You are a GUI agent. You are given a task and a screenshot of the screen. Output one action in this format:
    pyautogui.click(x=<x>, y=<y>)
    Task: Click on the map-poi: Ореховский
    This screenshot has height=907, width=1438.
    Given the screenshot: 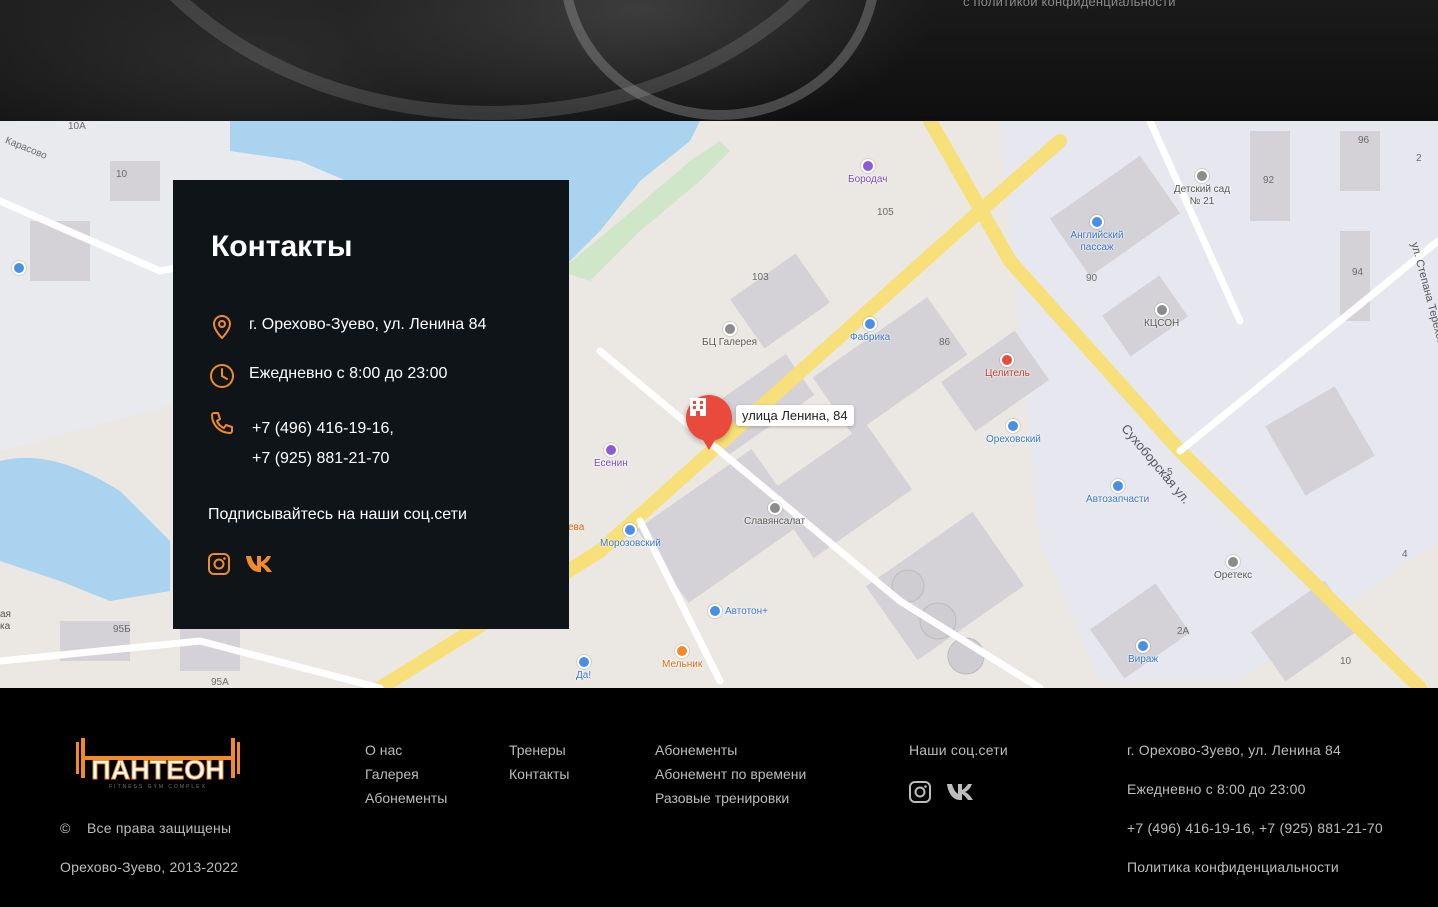 What is the action you would take?
    pyautogui.click(x=1013, y=432)
    